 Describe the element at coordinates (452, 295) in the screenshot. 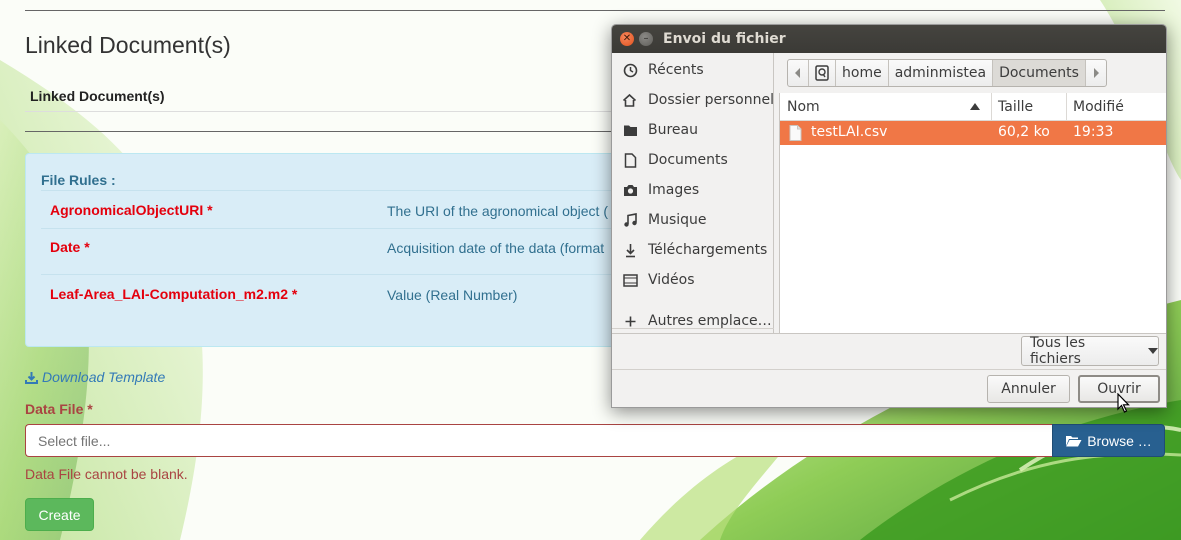

I see `rule-description: Value (Real Number)` at that location.